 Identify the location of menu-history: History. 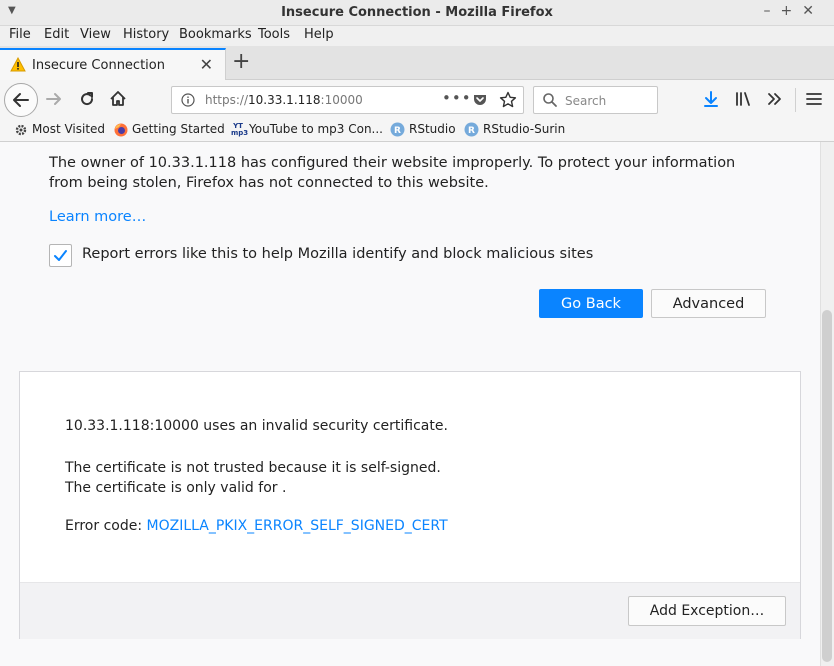
(146, 34).